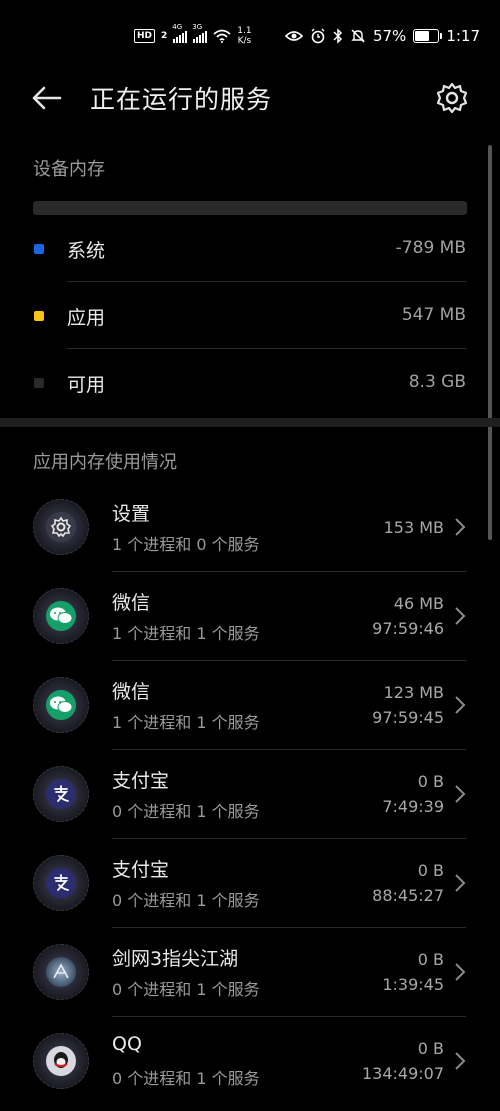  Describe the element at coordinates (250, 248) in the screenshot. I see `memory-row-system: 系统 -789 MB` at that location.